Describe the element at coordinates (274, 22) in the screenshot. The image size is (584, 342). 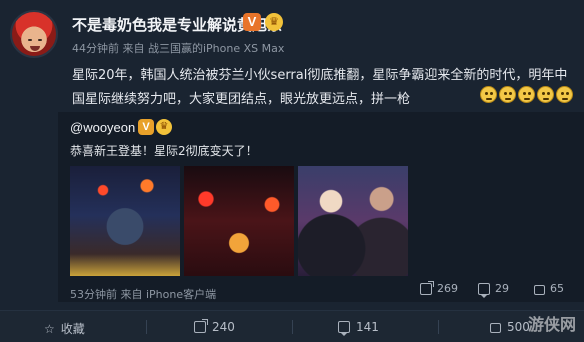
I see `member-crown-icon: ♛` at that location.